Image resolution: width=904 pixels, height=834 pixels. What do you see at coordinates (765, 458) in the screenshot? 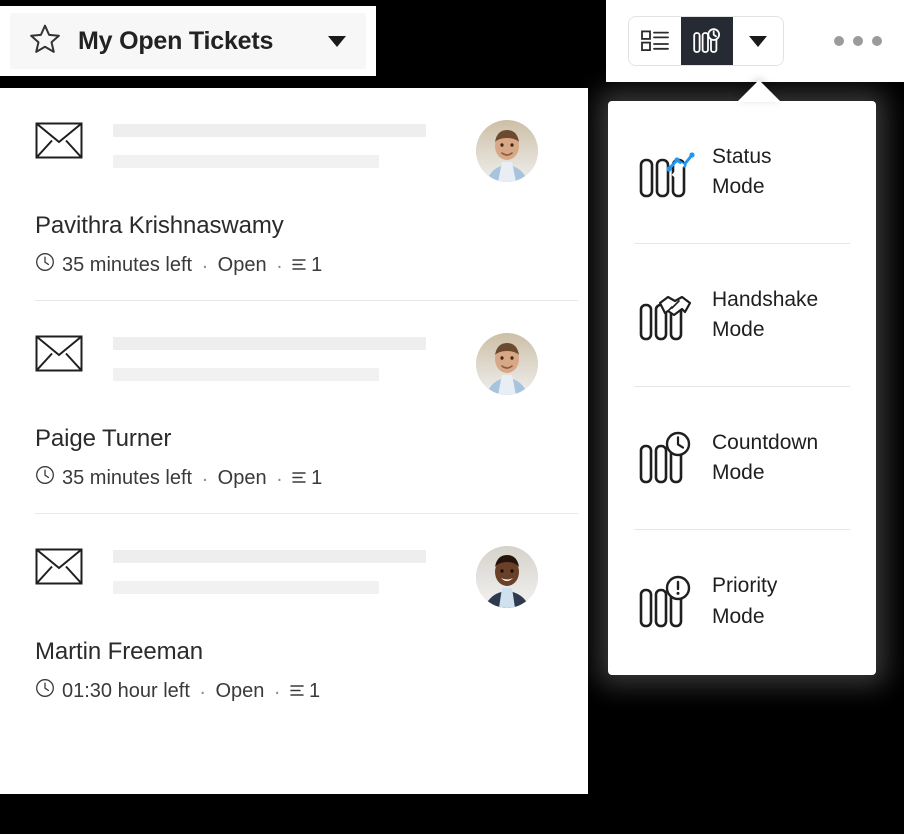
I see `menu-item-label: Countdown Mode` at bounding box center [765, 458].